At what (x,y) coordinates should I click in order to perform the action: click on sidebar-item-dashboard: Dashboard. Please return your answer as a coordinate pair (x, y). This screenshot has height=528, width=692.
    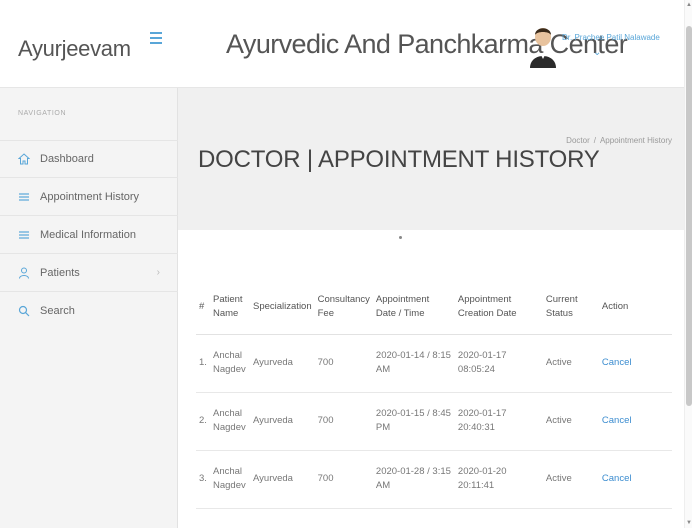
    Looking at the image, I should click on (89, 159).